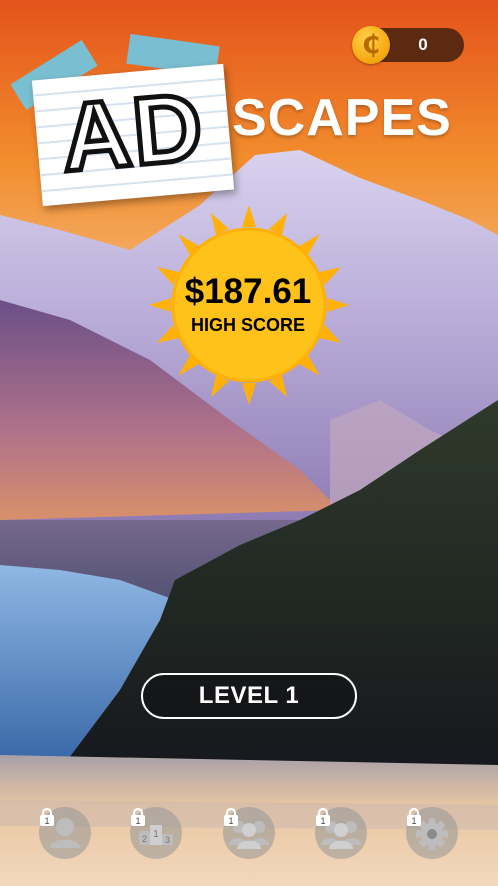  Describe the element at coordinates (341, 833) in the screenshot. I see `community-button: 1` at that location.